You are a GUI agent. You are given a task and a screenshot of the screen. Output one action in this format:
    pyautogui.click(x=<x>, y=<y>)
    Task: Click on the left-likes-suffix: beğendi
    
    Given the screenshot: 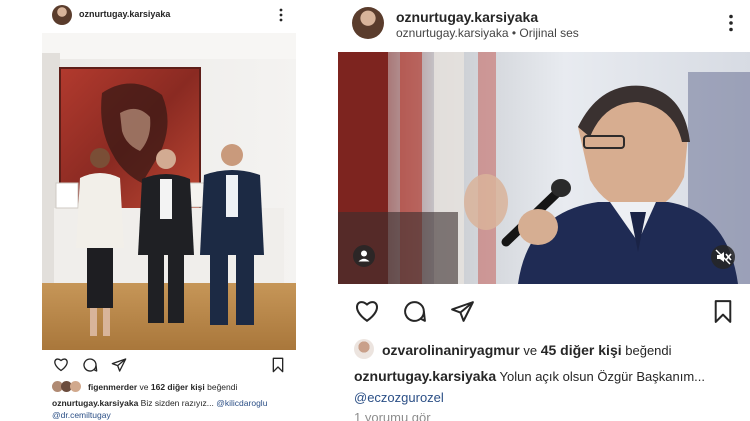 What is the action you would take?
    pyautogui.click(x=222, y=387)
    